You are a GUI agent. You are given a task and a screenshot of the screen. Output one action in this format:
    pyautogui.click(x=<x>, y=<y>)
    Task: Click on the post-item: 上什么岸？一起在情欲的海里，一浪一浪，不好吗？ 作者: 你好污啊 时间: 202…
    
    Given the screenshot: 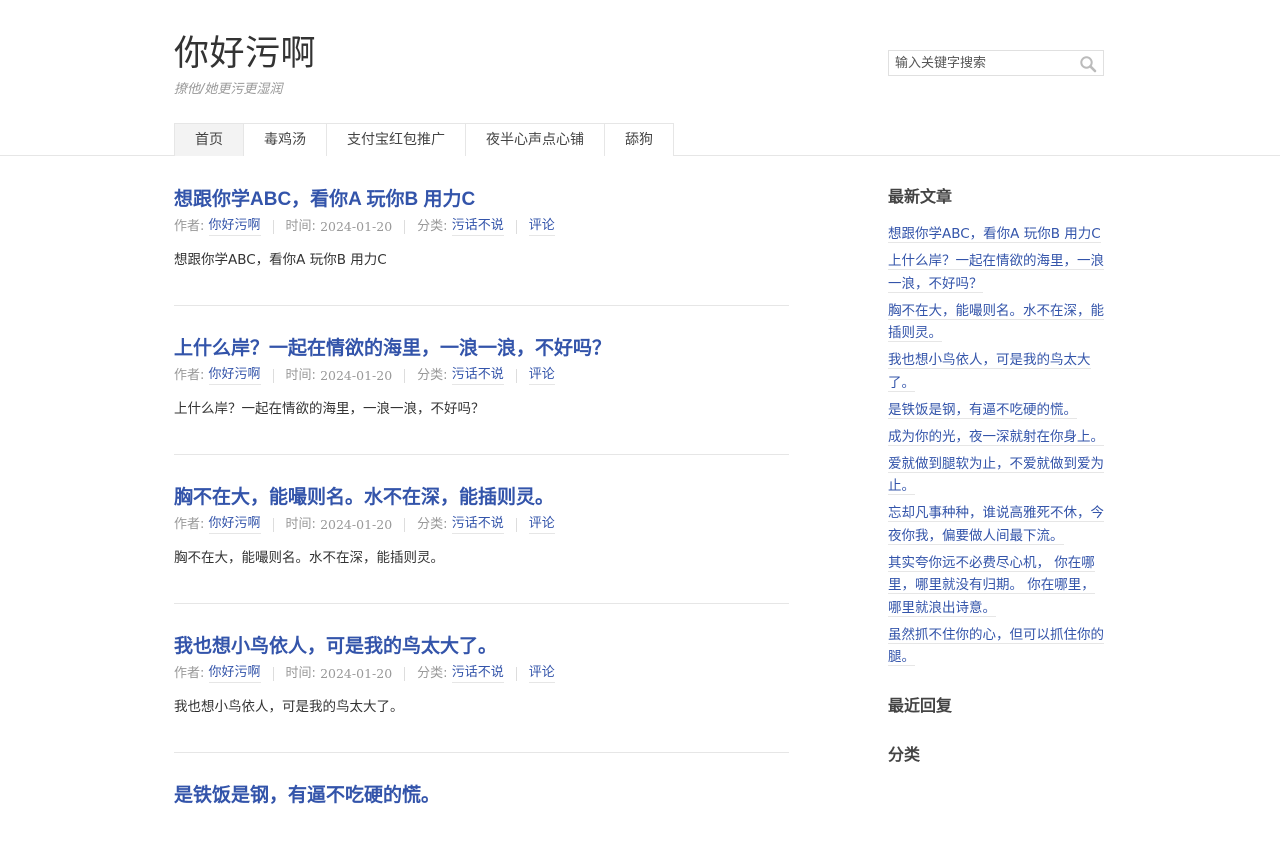 What is the action you would take?
    pyautogui.click(x=481, y=380)
    